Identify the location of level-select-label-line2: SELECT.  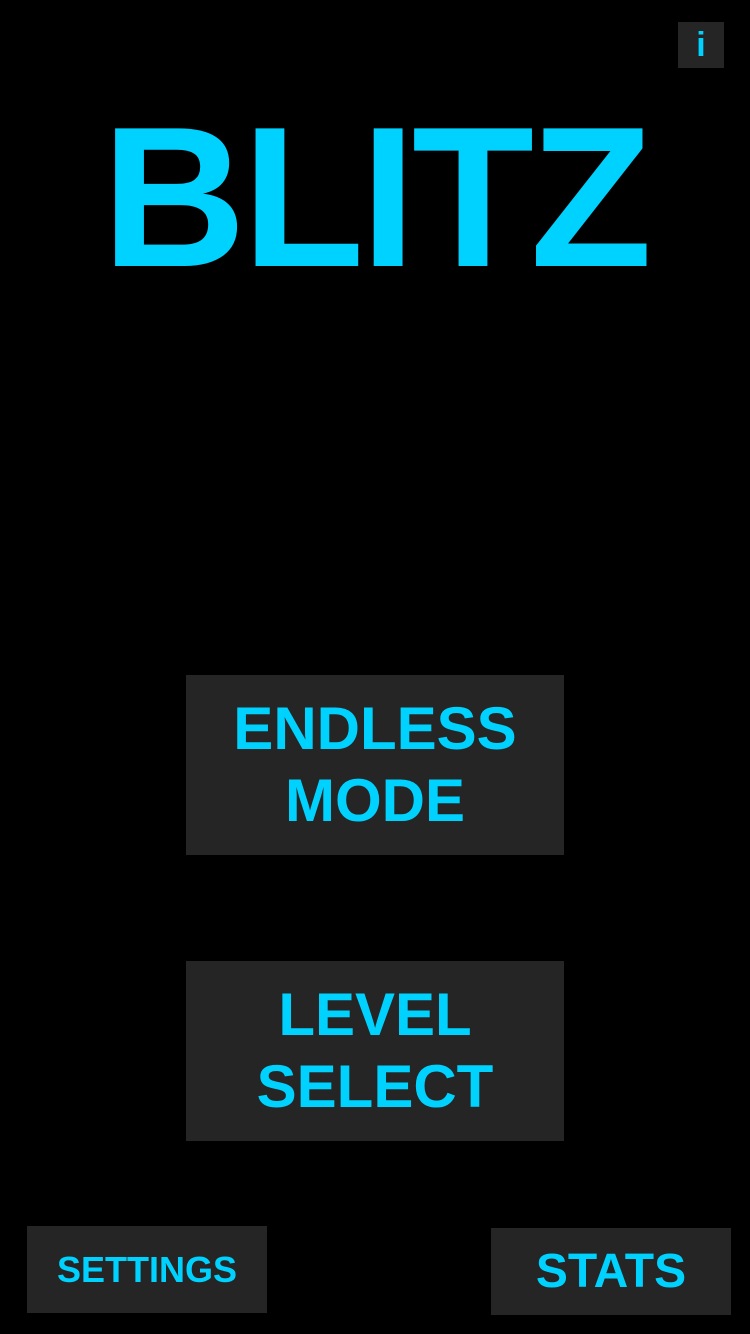
(375, 1086).